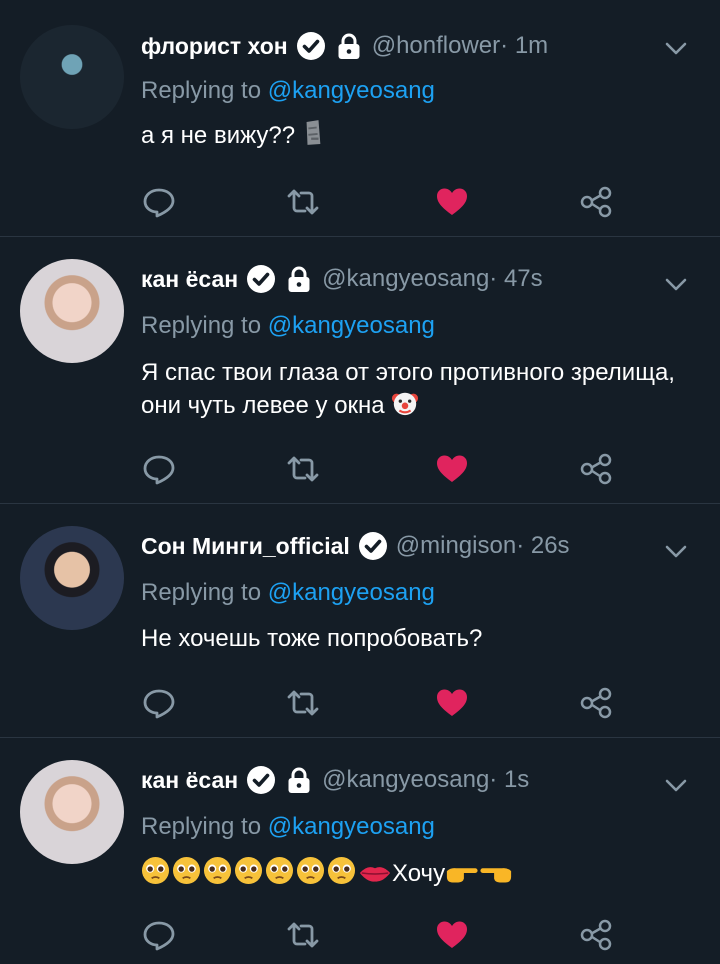 This screenshot has height=964, width=720. I want to click on display-name: Сон Минги_official, so click(245, 546).